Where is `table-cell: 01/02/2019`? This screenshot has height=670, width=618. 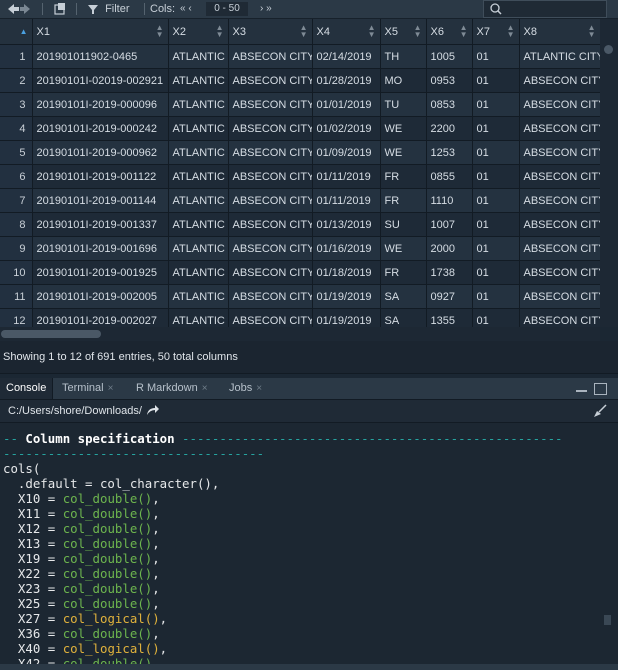 table-cell: 01/02/2019 is located at coordinates (346, 128).